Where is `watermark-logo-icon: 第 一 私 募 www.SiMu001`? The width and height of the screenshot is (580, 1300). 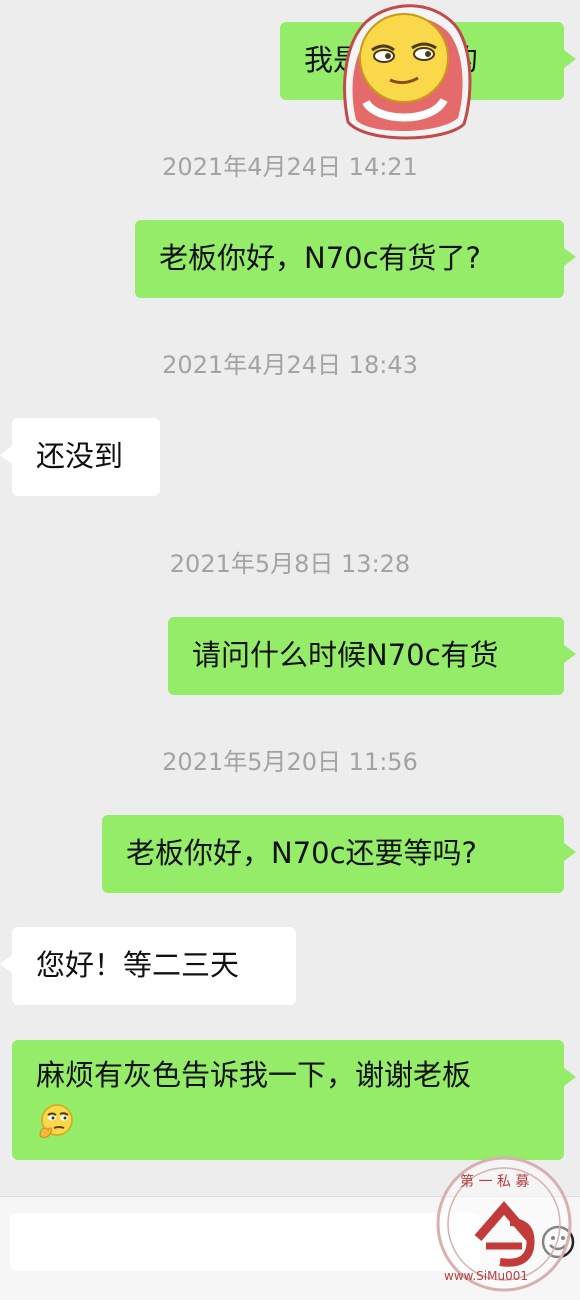 watermark-logo-icon: 第 一 私 募 www.SiMu001 is located at coordinates (504, 1224).